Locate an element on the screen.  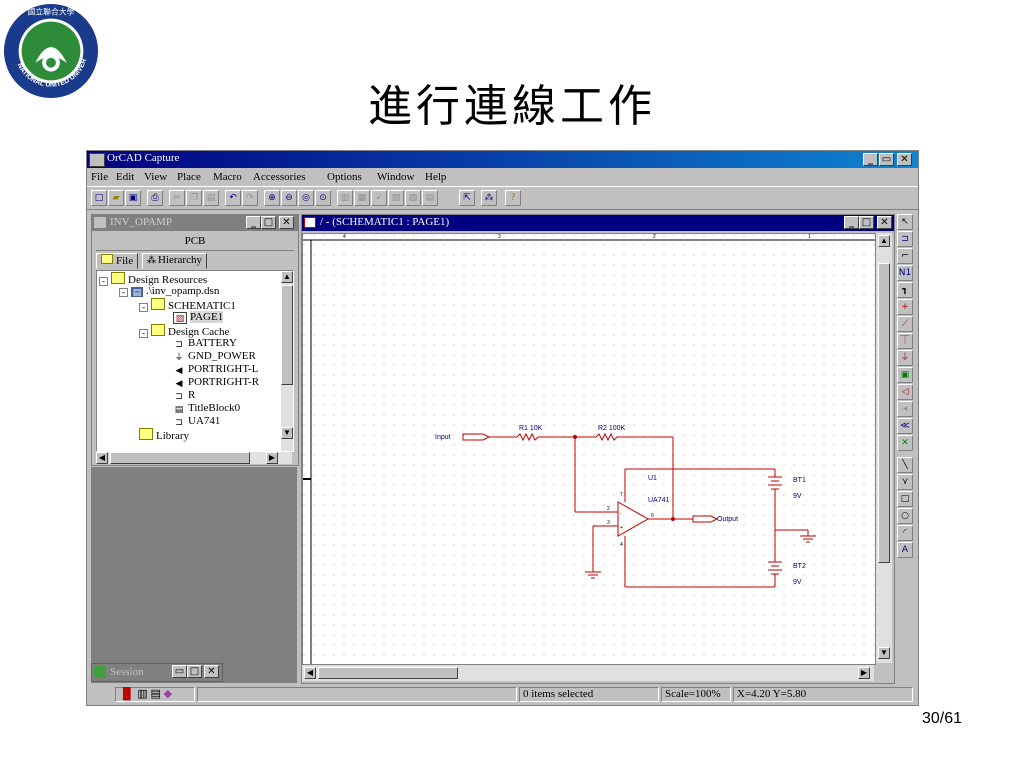
place-hierarchical-block-icon: ▣ is located at coordinates (905, 375).